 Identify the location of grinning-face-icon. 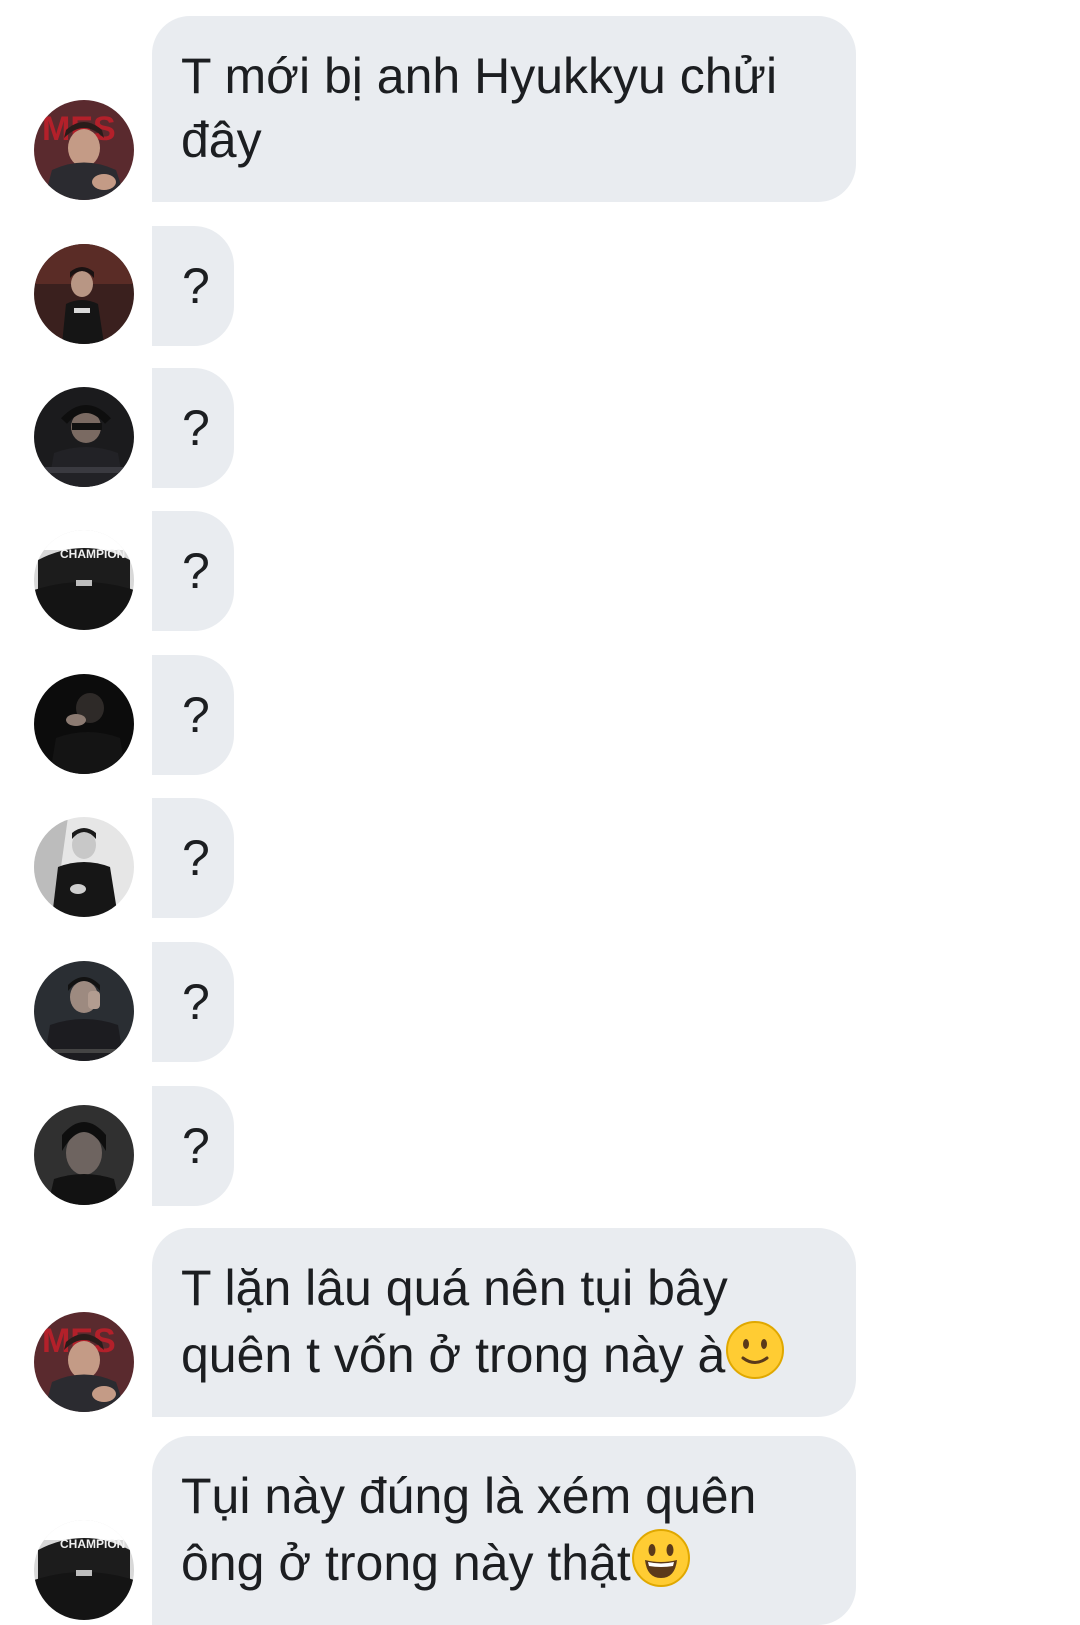
(660, 1558).